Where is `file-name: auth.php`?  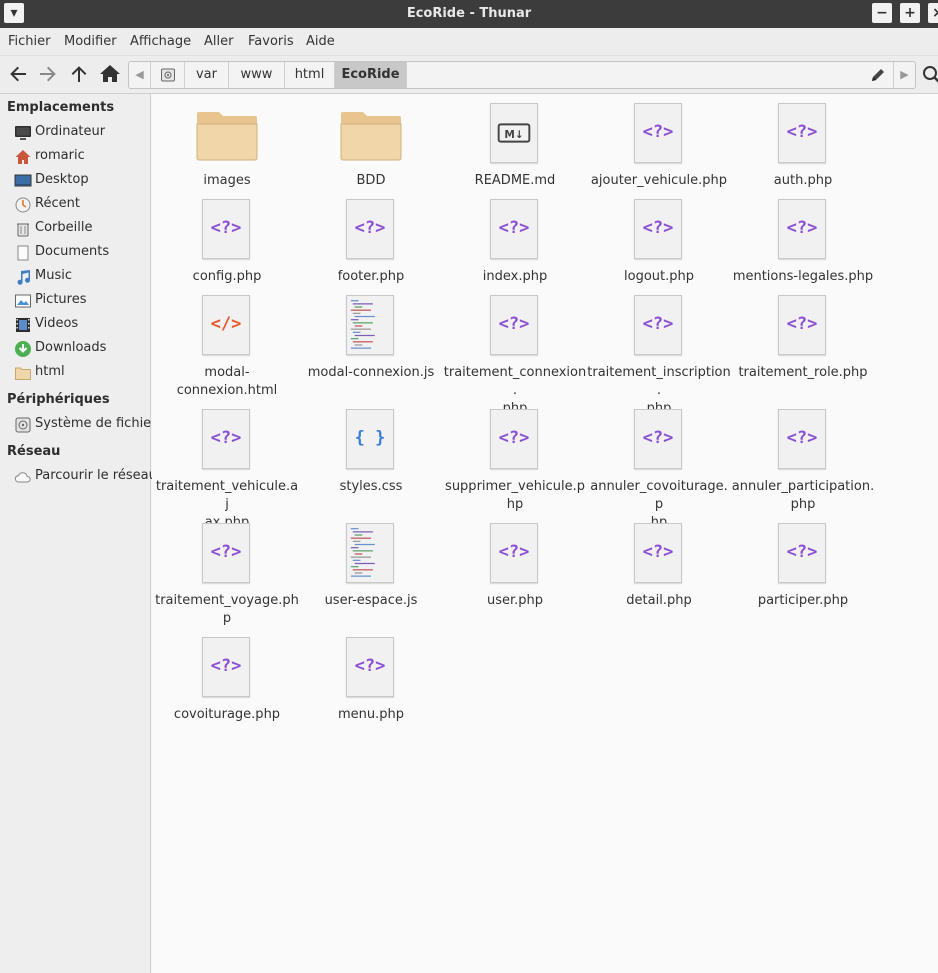
file-name: auth.php is located at coordinates (803, 180).